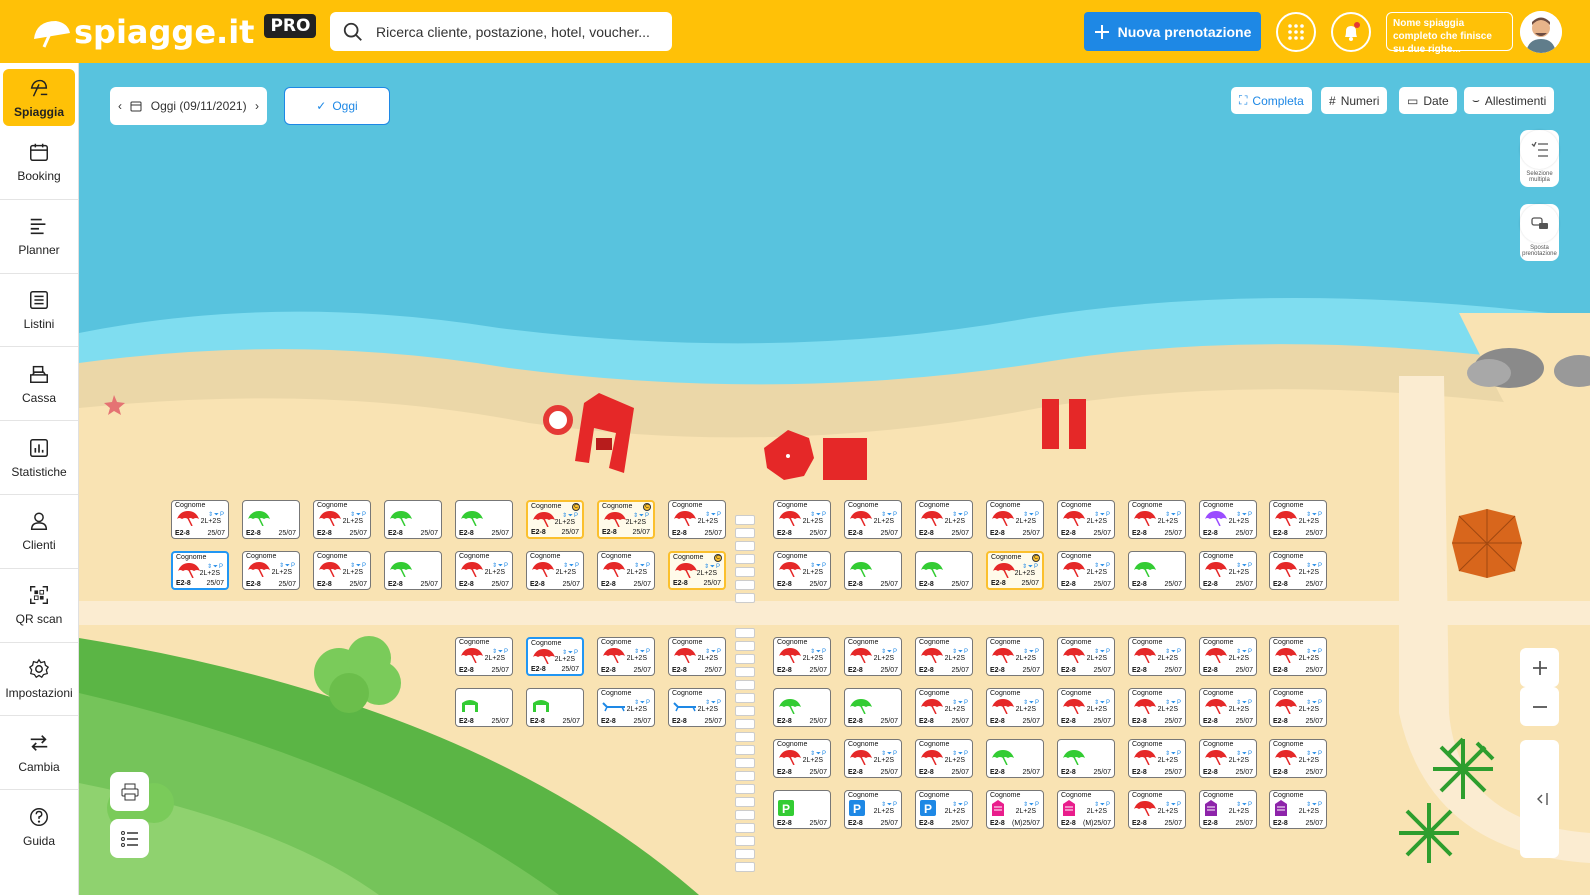 This screenshot has height=895, width=1590. What do you see at coordinates (120, 106) in the screenshot?
I see `chevron-left-icon: ‹` at bounding box center [120, 106].